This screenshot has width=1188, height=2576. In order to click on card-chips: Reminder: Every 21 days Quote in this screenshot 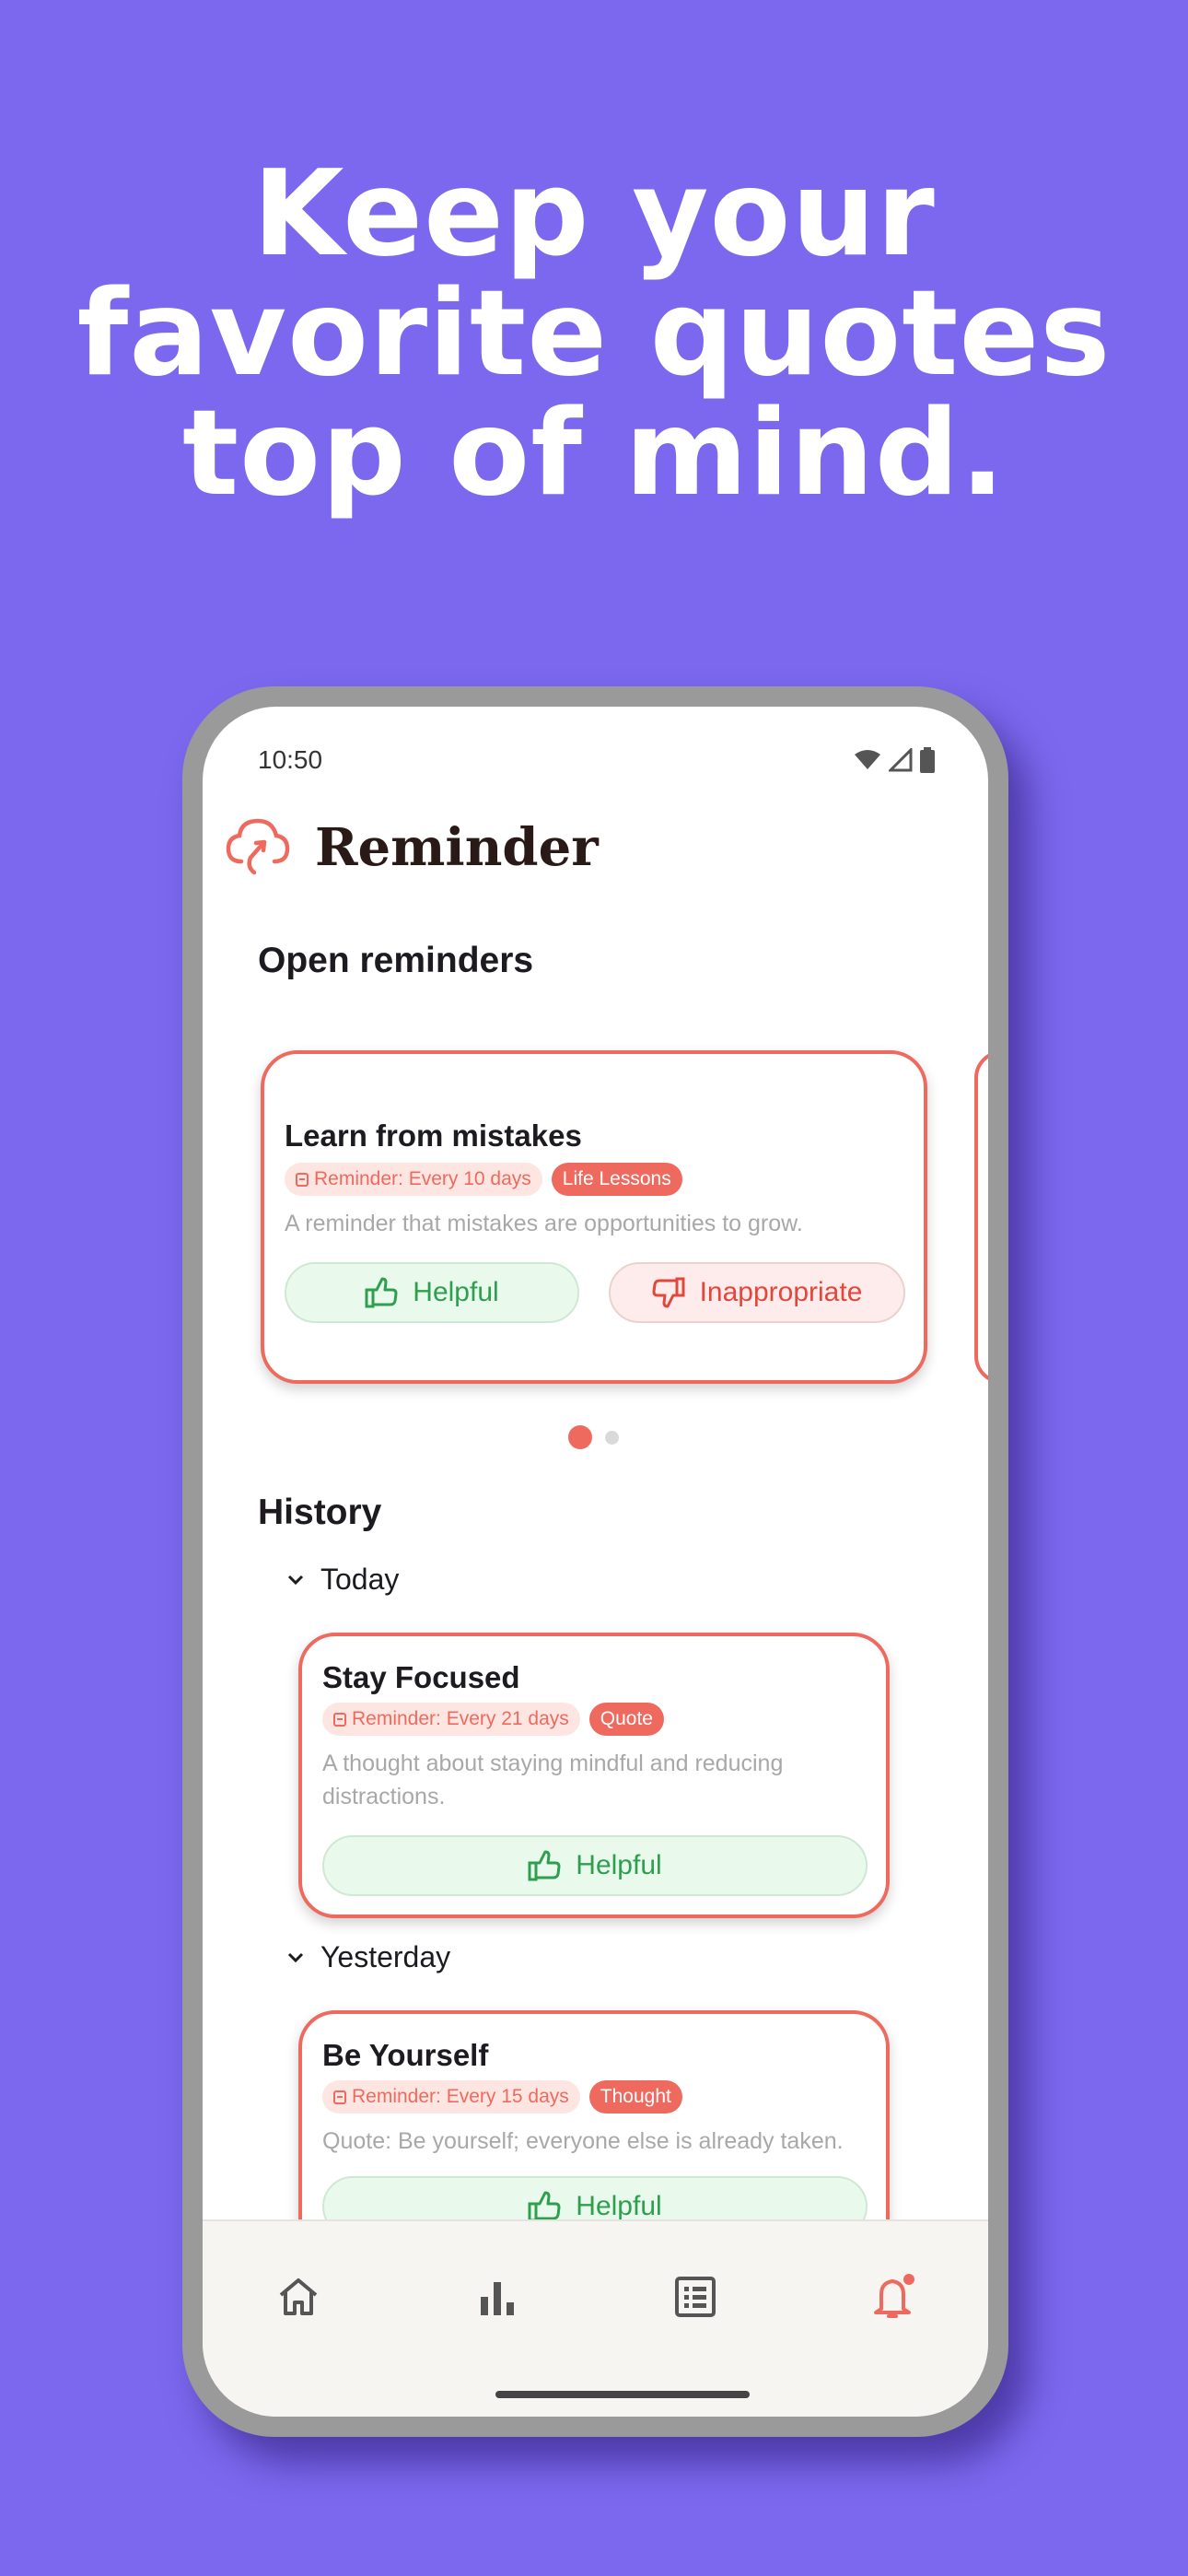, I will do `click(493, 1719)`.